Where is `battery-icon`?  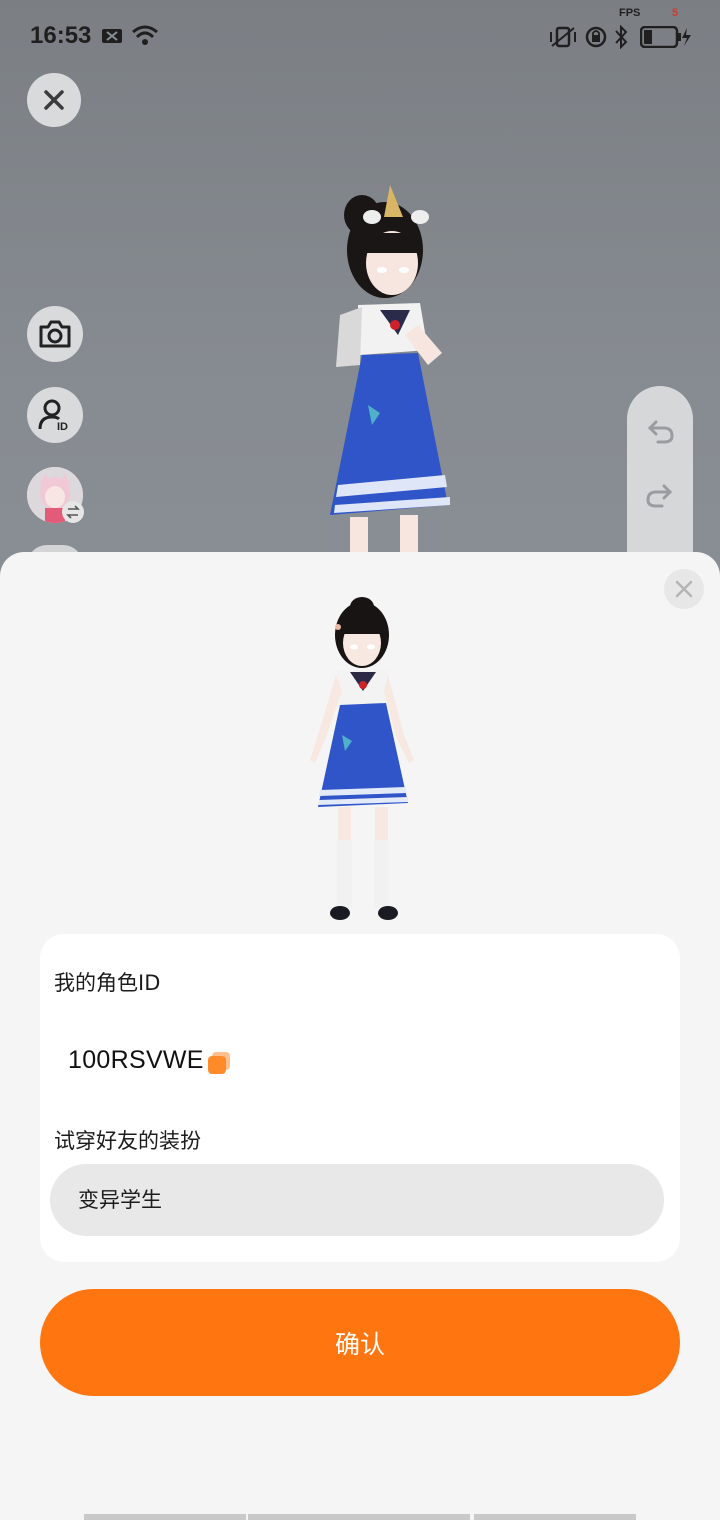
battery-icon is located at coordinates (665, 37).